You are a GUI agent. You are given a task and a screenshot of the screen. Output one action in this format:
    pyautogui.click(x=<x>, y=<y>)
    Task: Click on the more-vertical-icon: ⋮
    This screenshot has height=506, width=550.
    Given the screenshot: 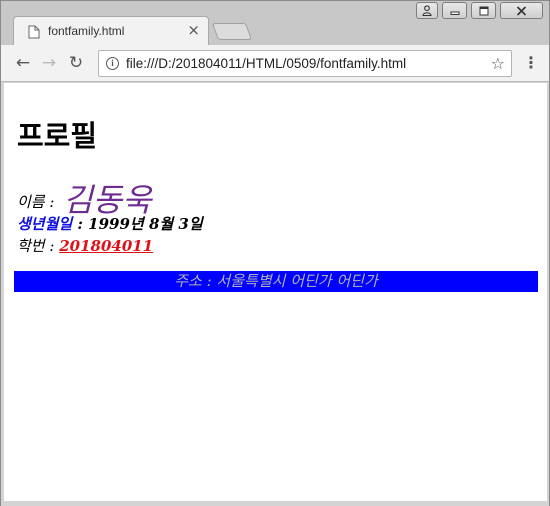 What is the action you would take?
    pyautogui.click(x=531, y=62)
    